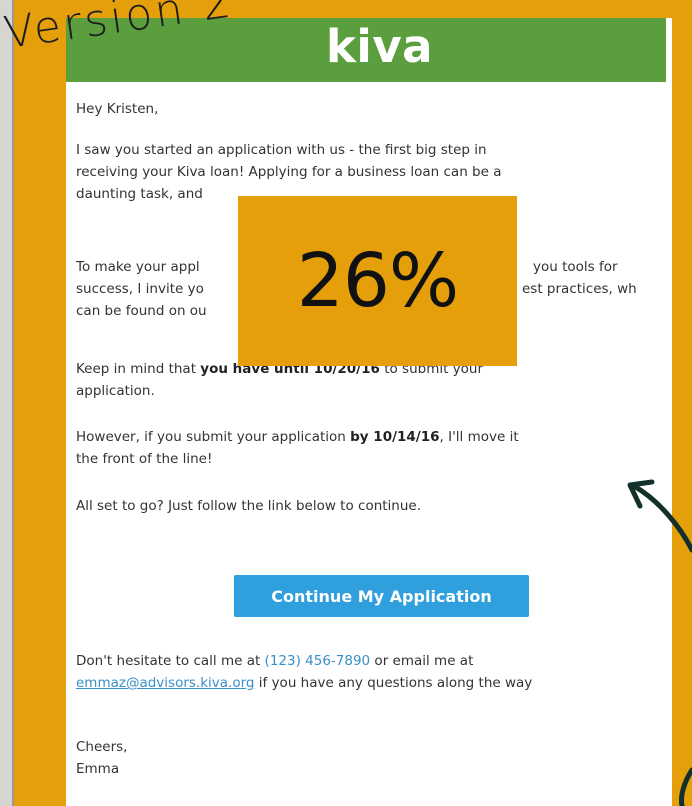  I want to click on continue-application-button: Continue My Application, so click(381, 596).